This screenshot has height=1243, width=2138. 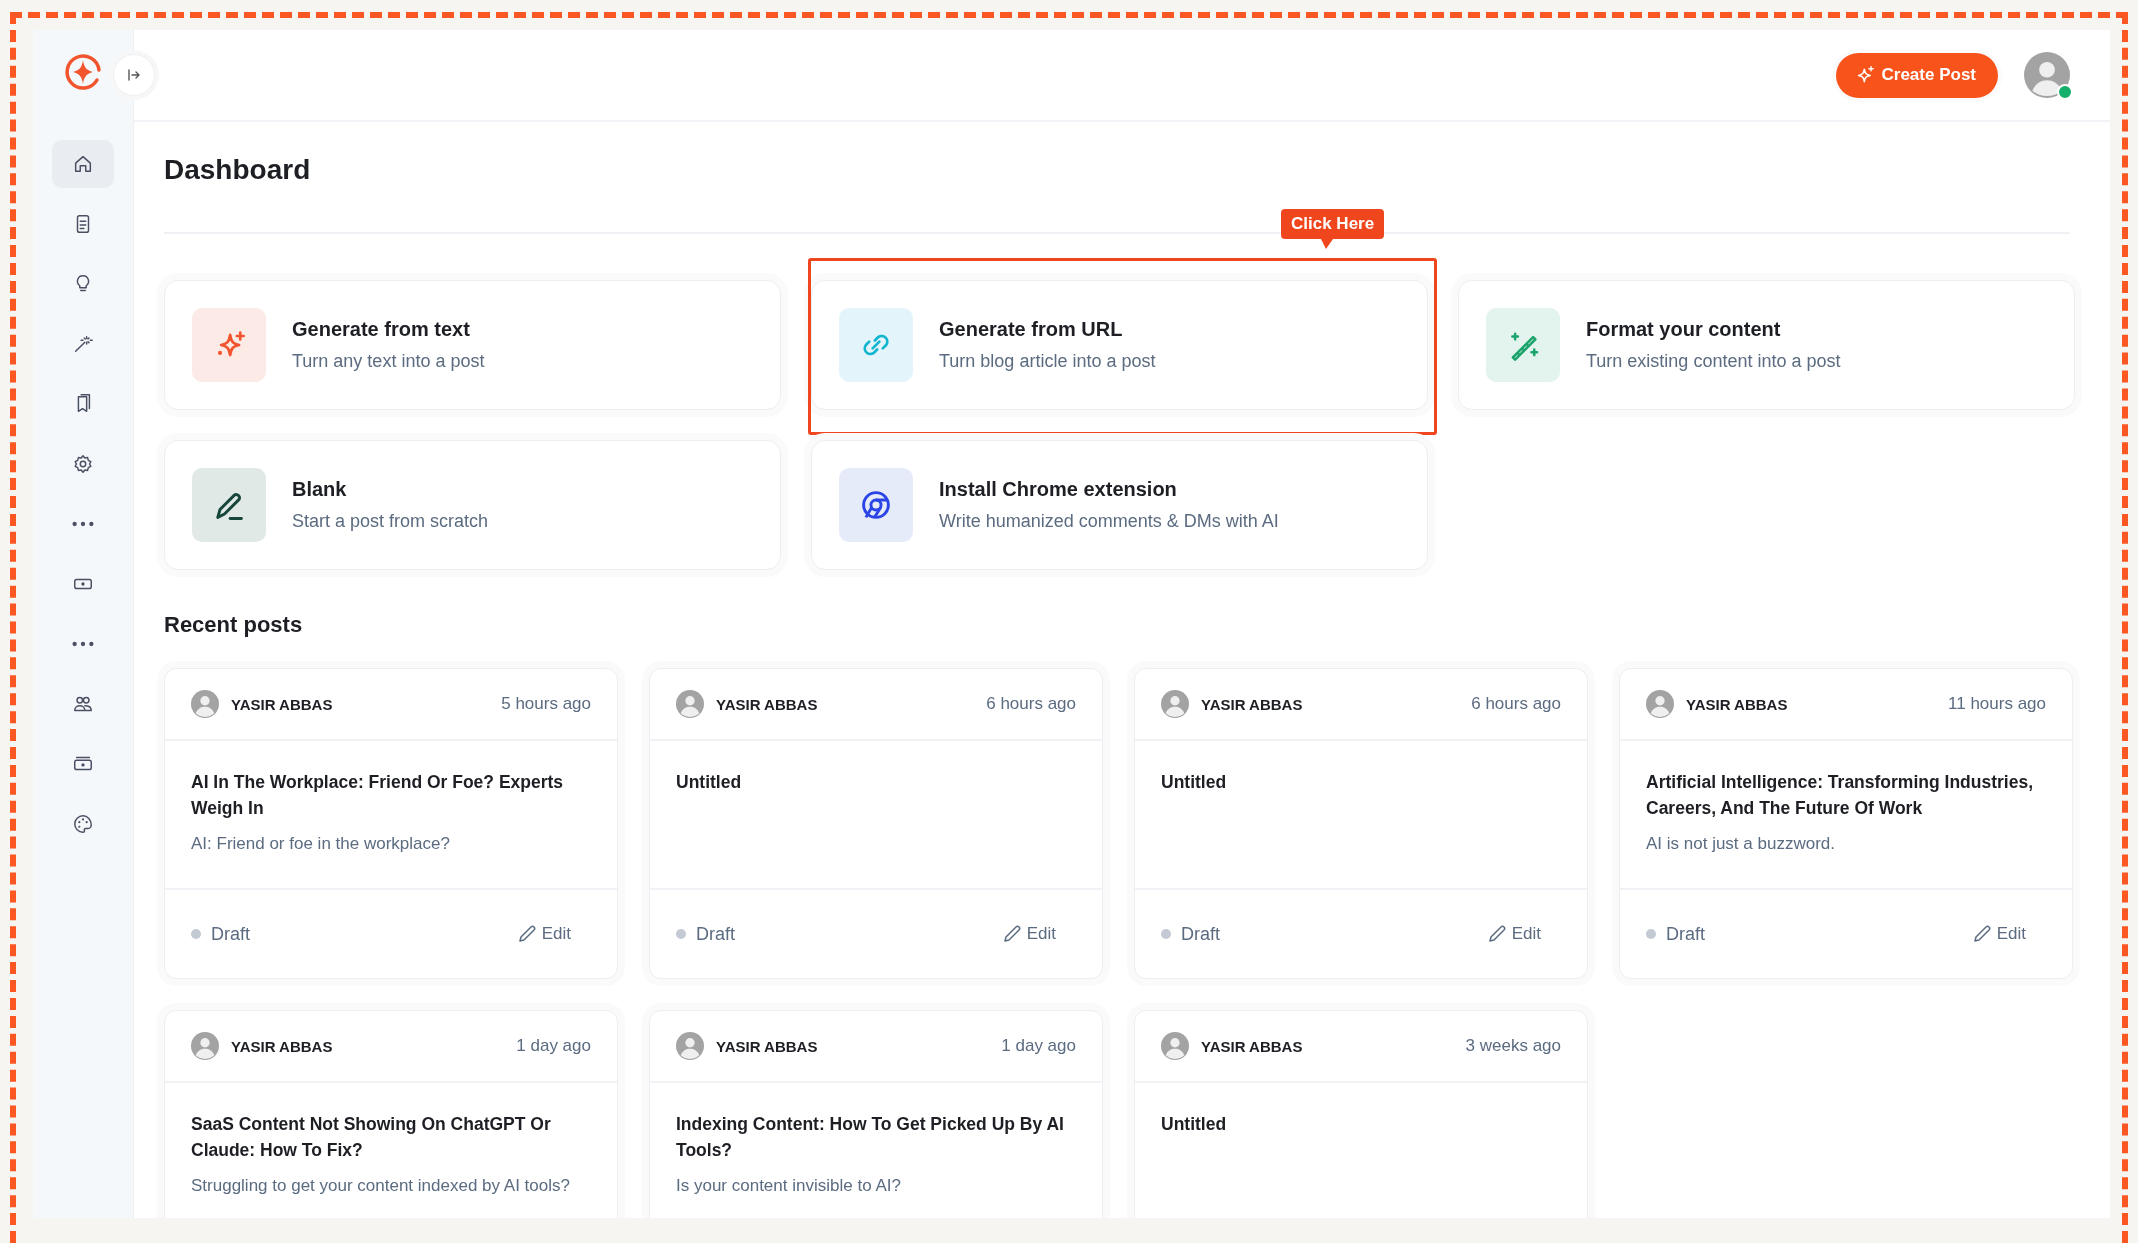 What do you see at coordinates (1865, 75) in the screenshot?
I see `sparkle-icon` at bounding box center [1865, 75].